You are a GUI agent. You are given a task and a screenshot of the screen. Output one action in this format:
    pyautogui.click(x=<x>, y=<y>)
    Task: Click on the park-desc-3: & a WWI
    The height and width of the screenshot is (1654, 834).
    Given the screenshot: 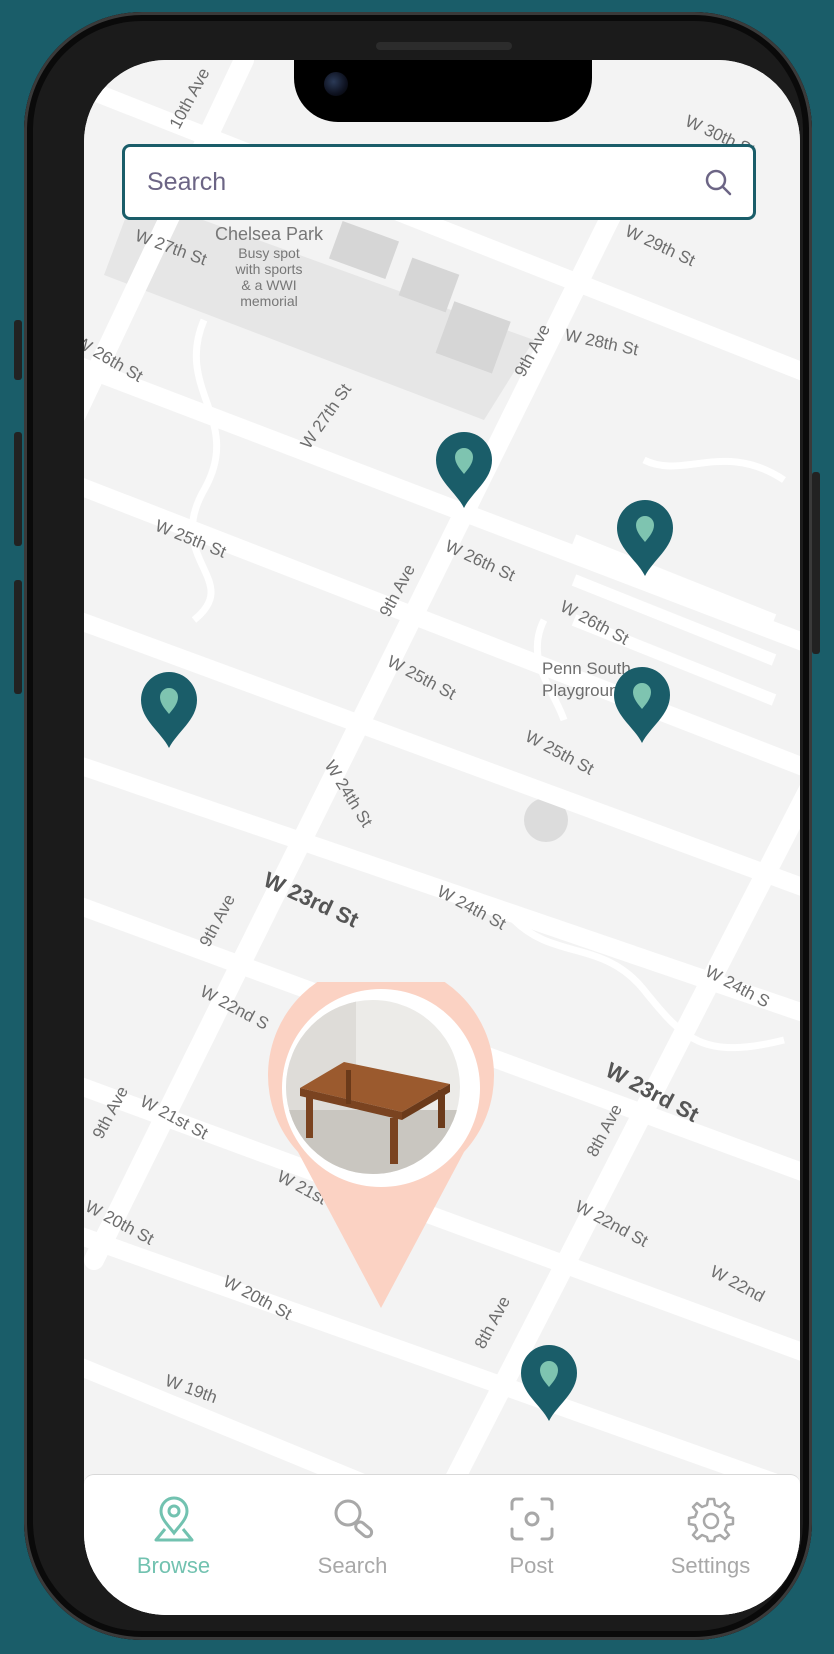 What is the action you would take?
    pyautogui.click(x=268, y=285)
    